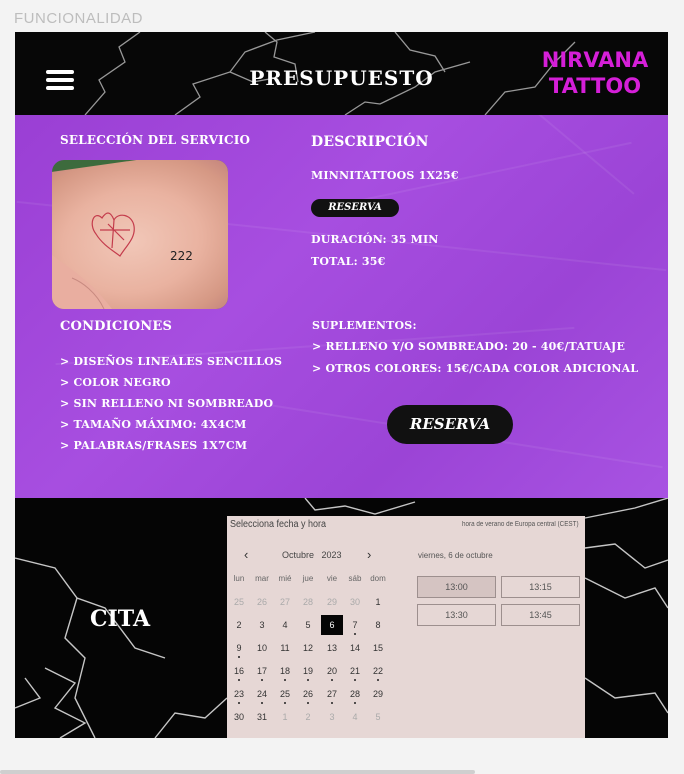 This screenshot has width=684, height=774. I want to click on calendar-day: 14, so click(355, 648).